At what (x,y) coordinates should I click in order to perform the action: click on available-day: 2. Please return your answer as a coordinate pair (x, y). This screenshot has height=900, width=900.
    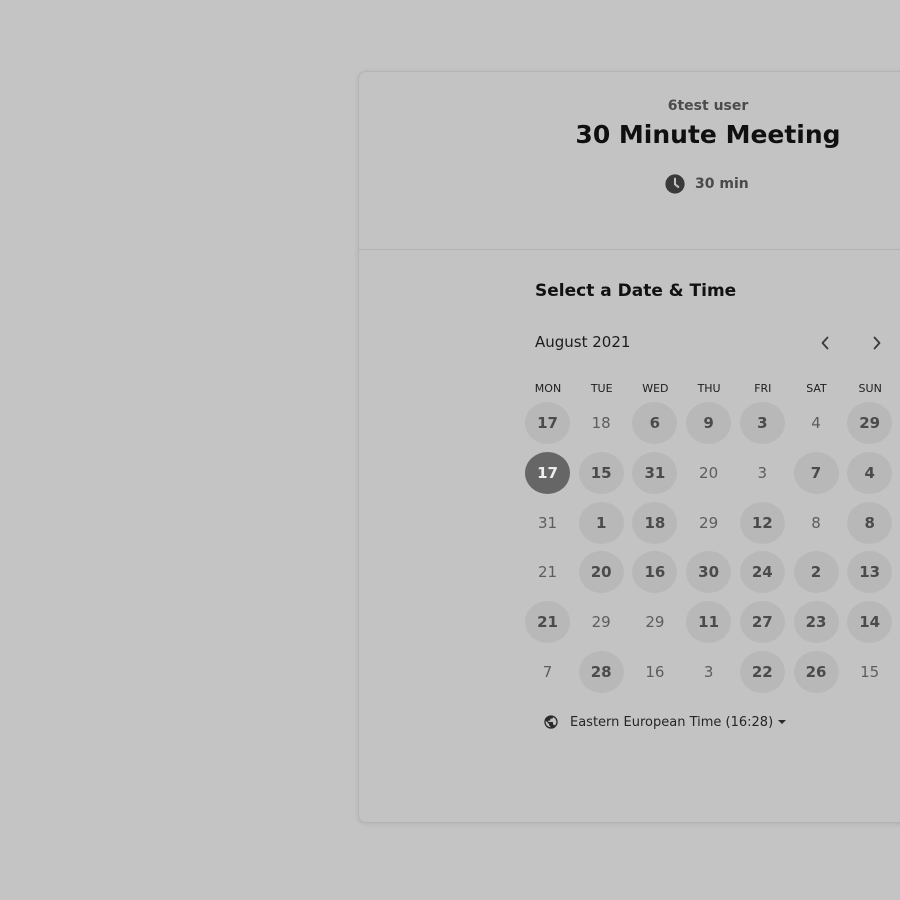
    Looking at the image, I should click on (816, 572).